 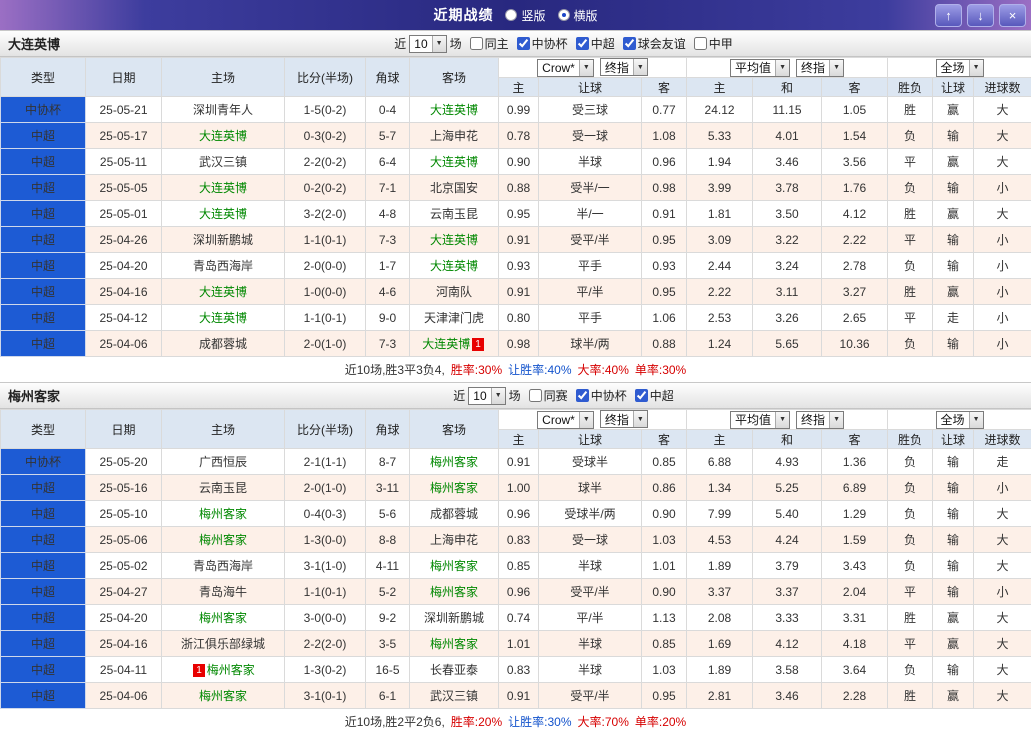 I want to click on team-link: 长春亚泰, so click(x=454, y=670).